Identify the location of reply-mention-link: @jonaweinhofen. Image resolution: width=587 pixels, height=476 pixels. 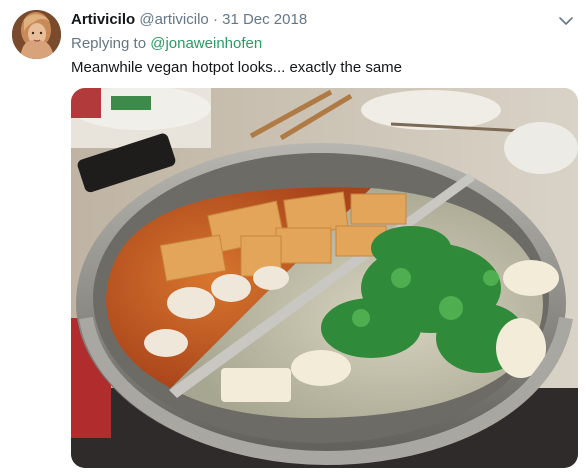
(206, 43).